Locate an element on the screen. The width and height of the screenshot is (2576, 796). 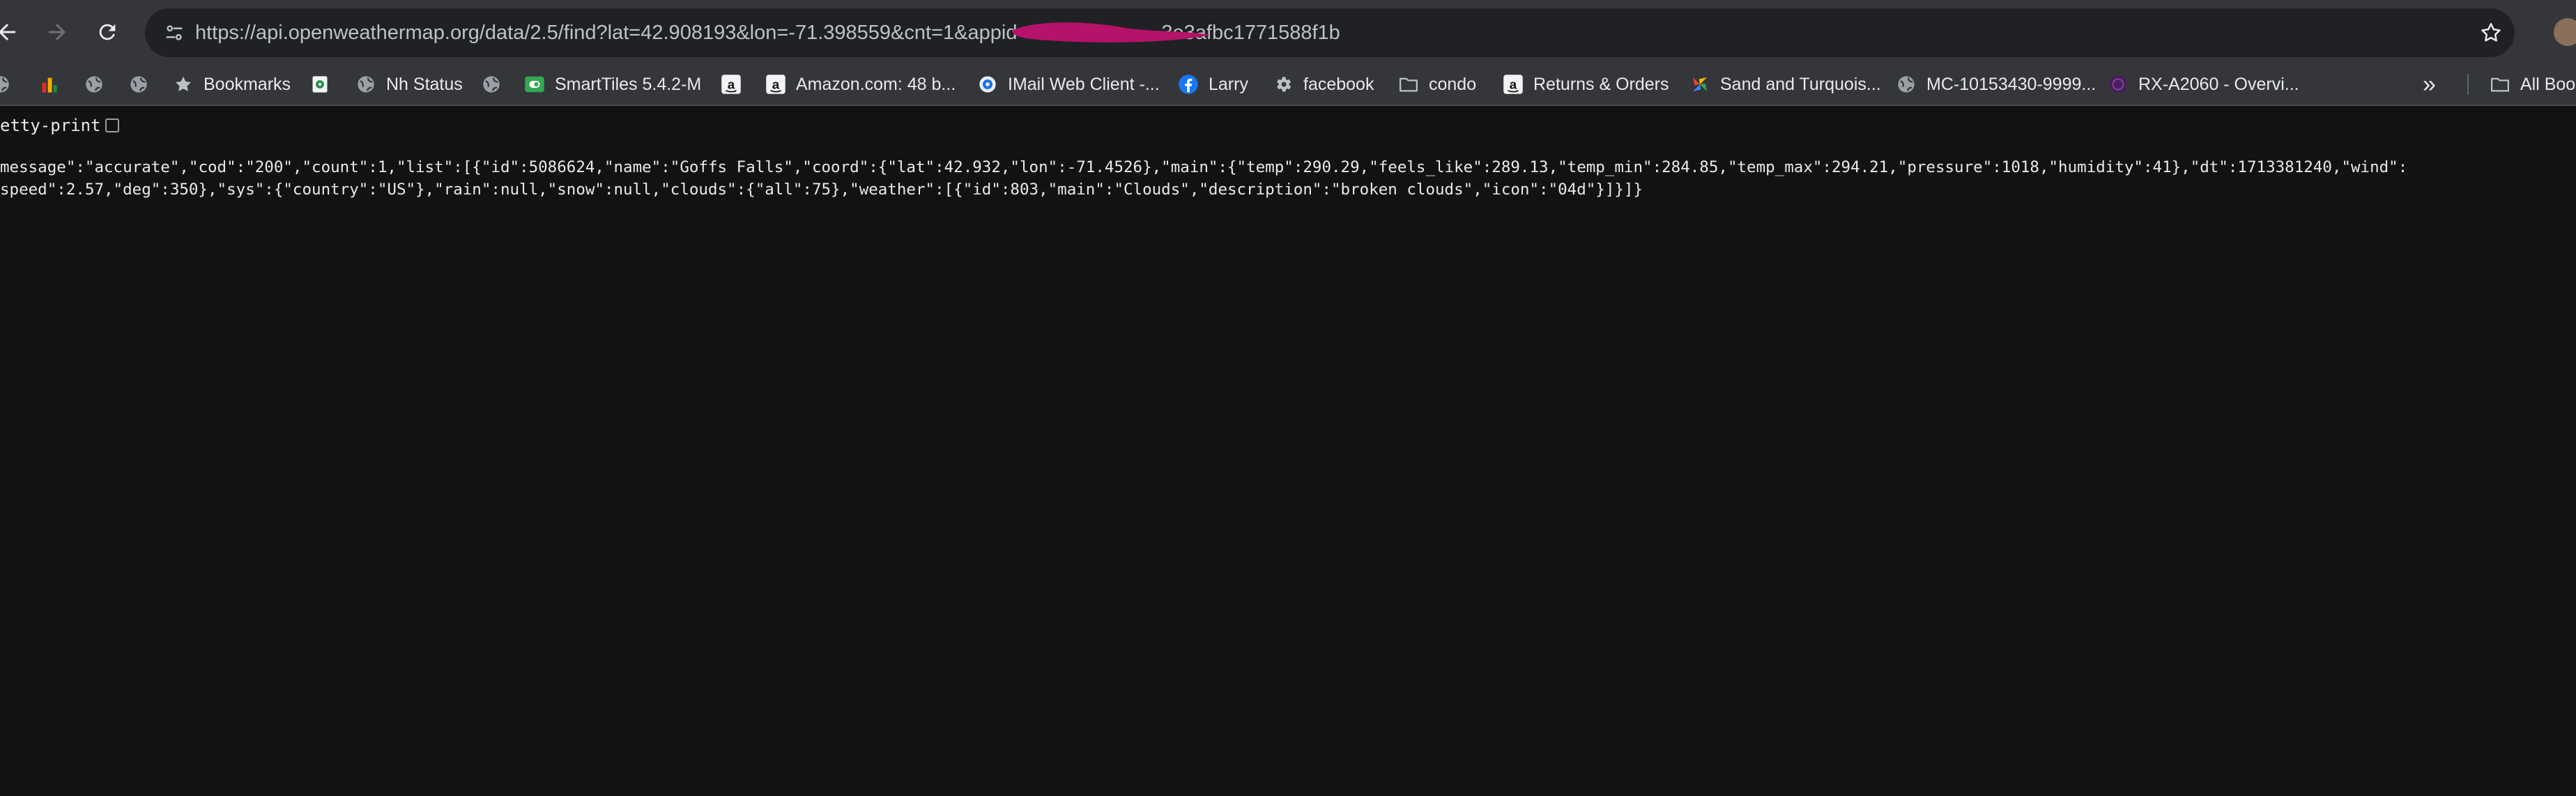
bookmark-chart is located at coordinates (55, 84).